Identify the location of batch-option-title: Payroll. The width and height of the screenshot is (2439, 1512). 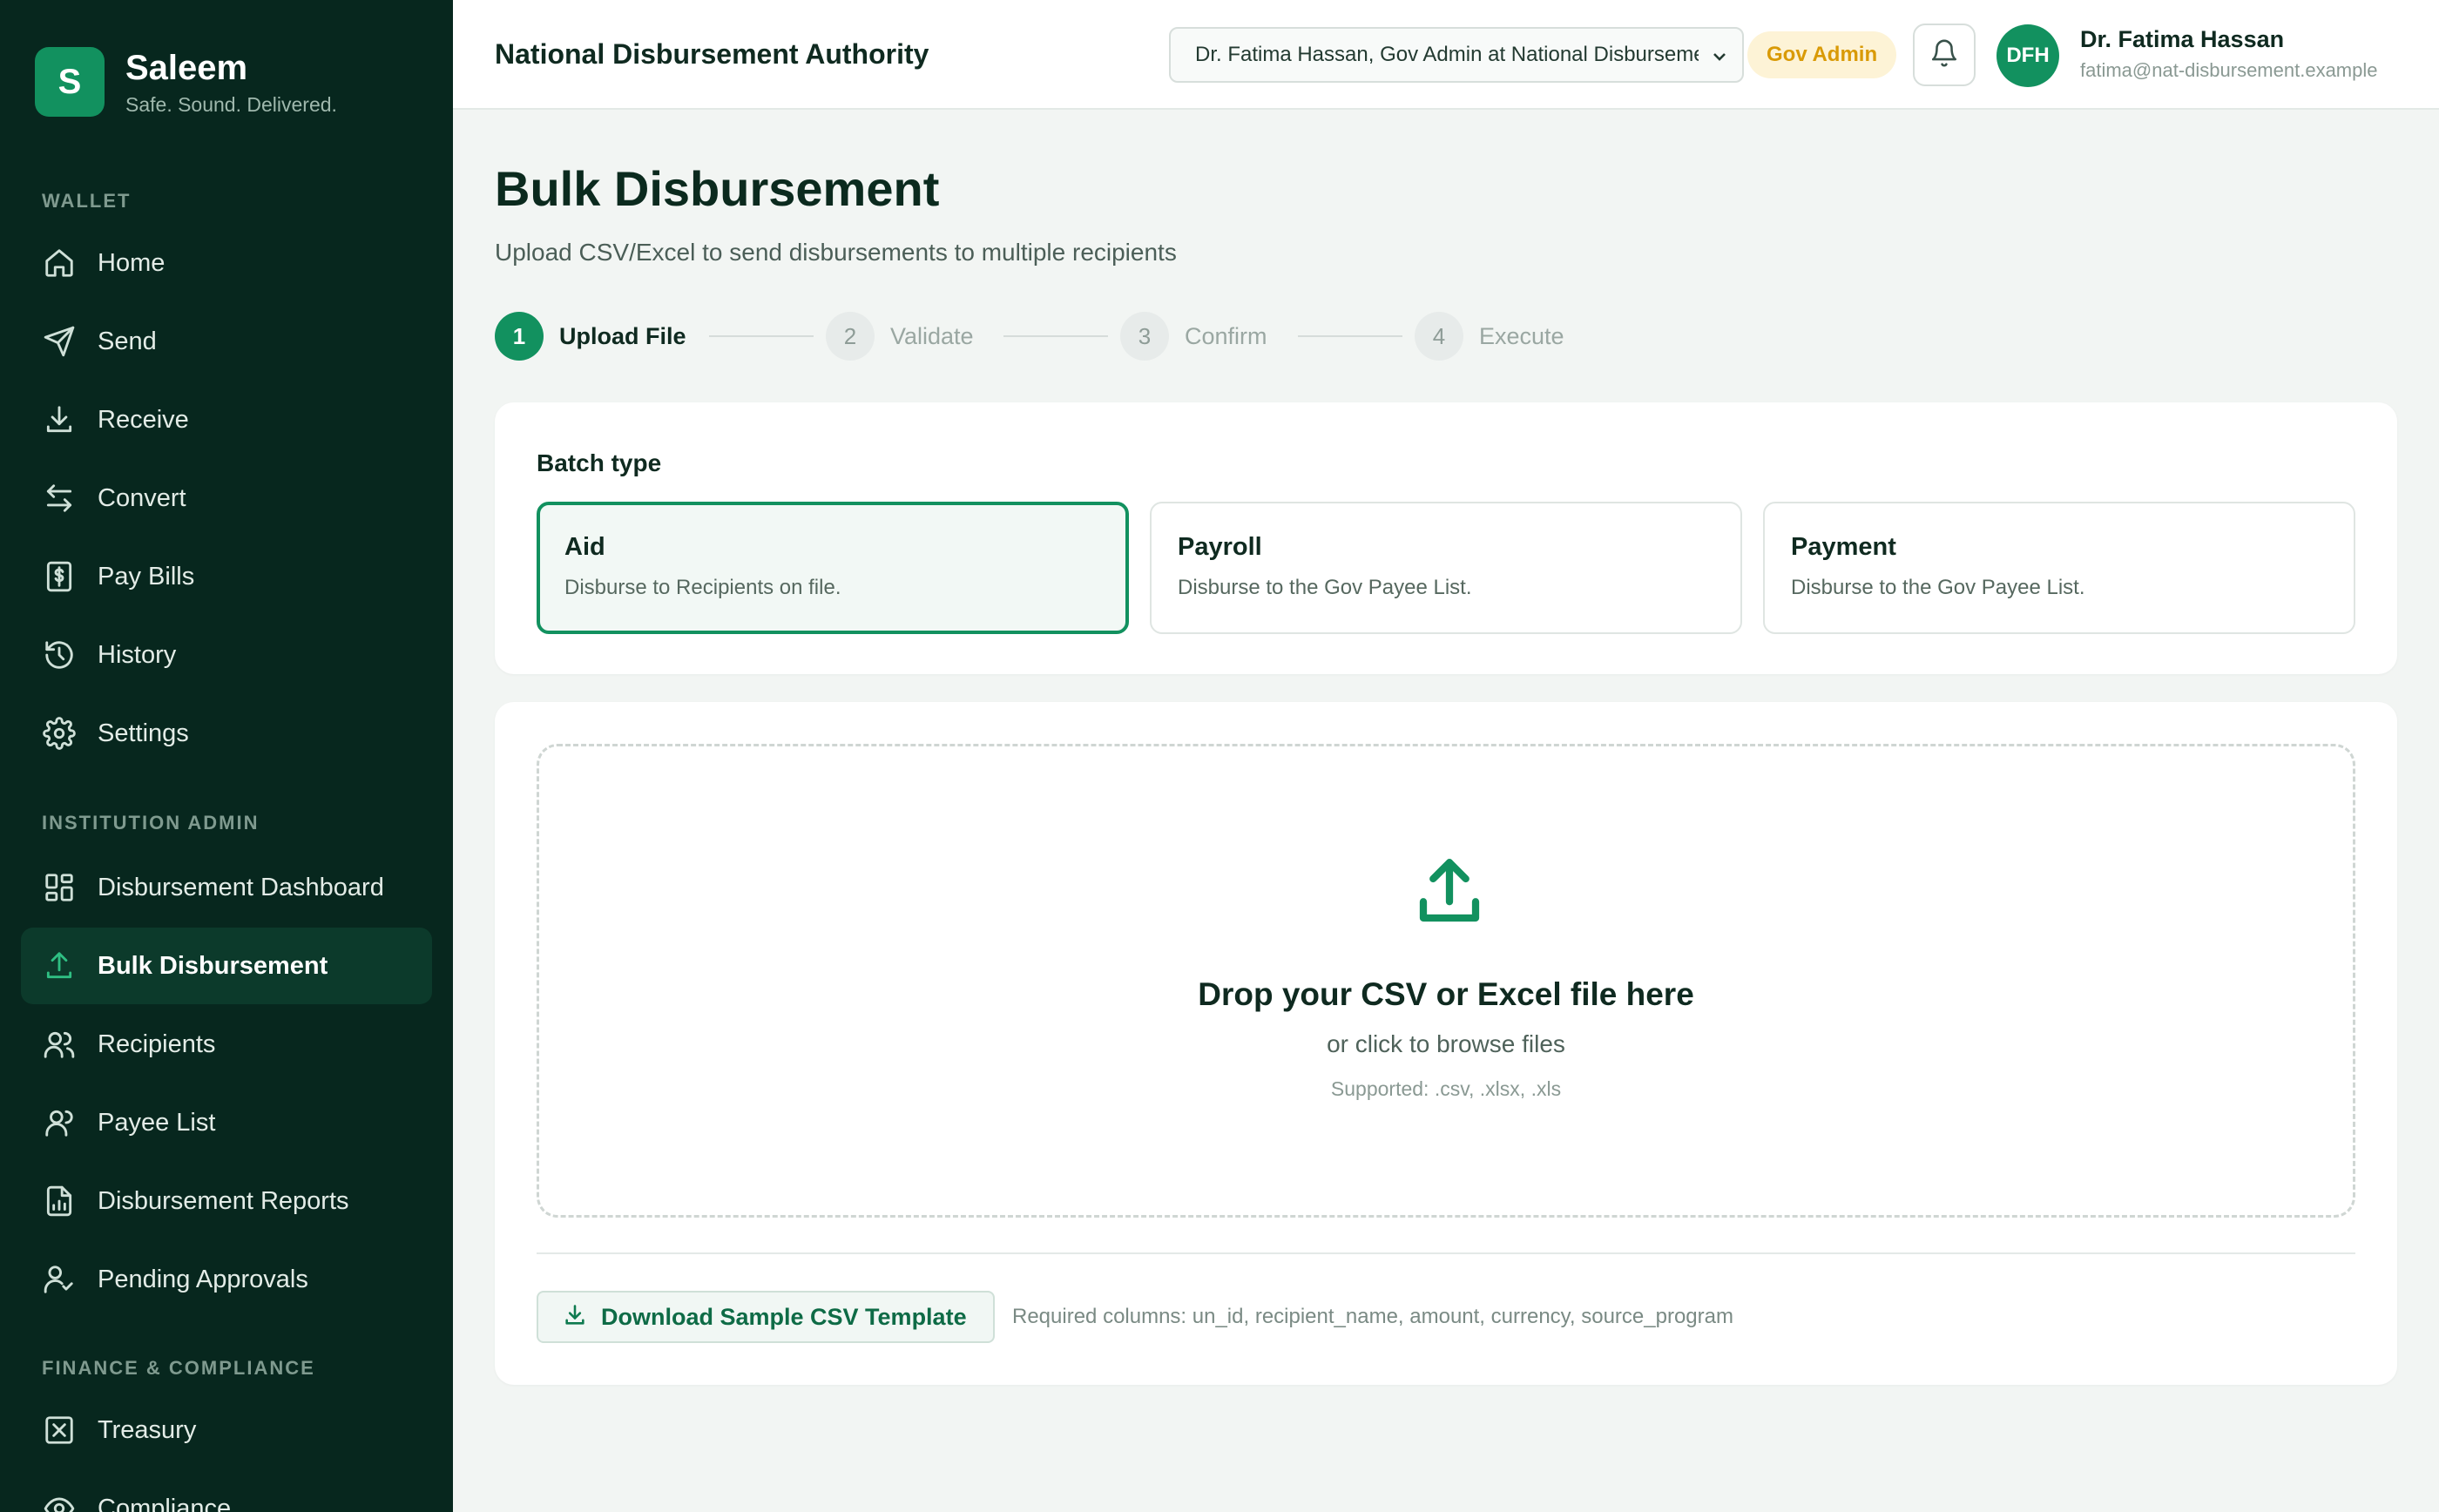
(1220, 547).